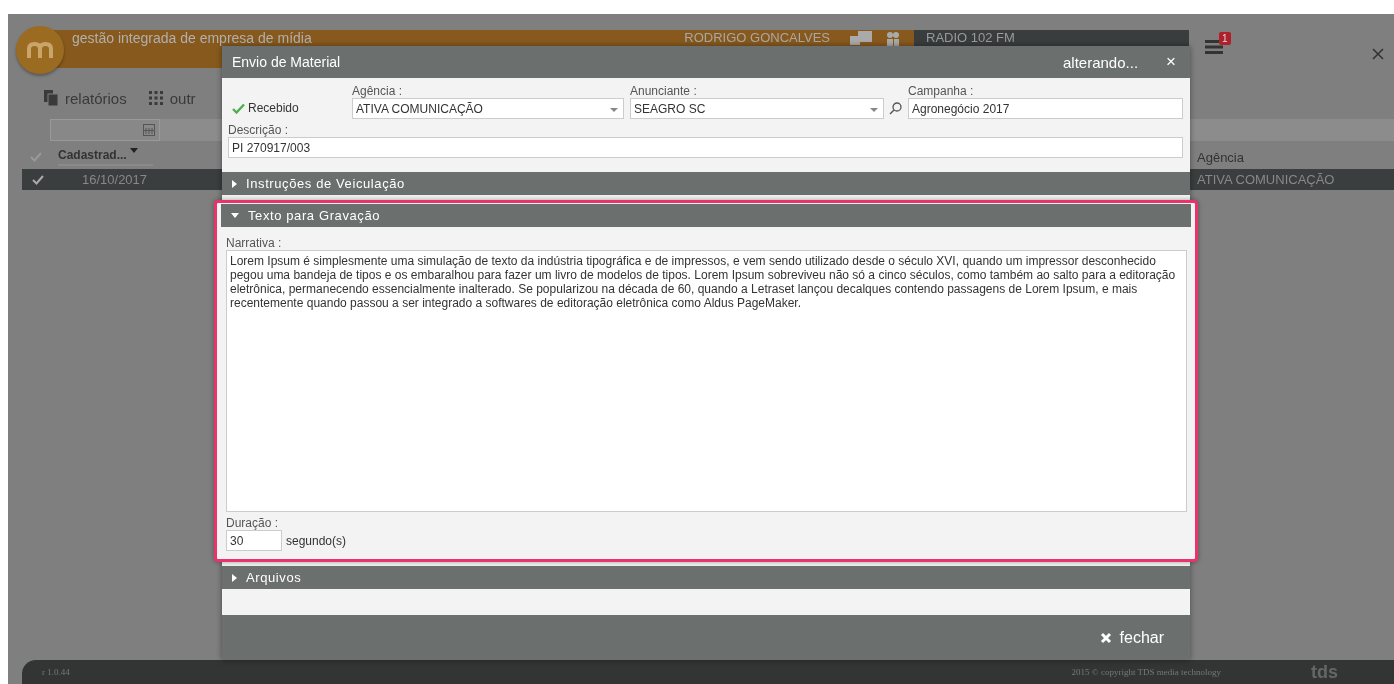 The width and height of the screenshot is (1394, 684). Describe the element at coordinates (1225, 38) in the screenshot. I see `notification-badge: 1` at that location.